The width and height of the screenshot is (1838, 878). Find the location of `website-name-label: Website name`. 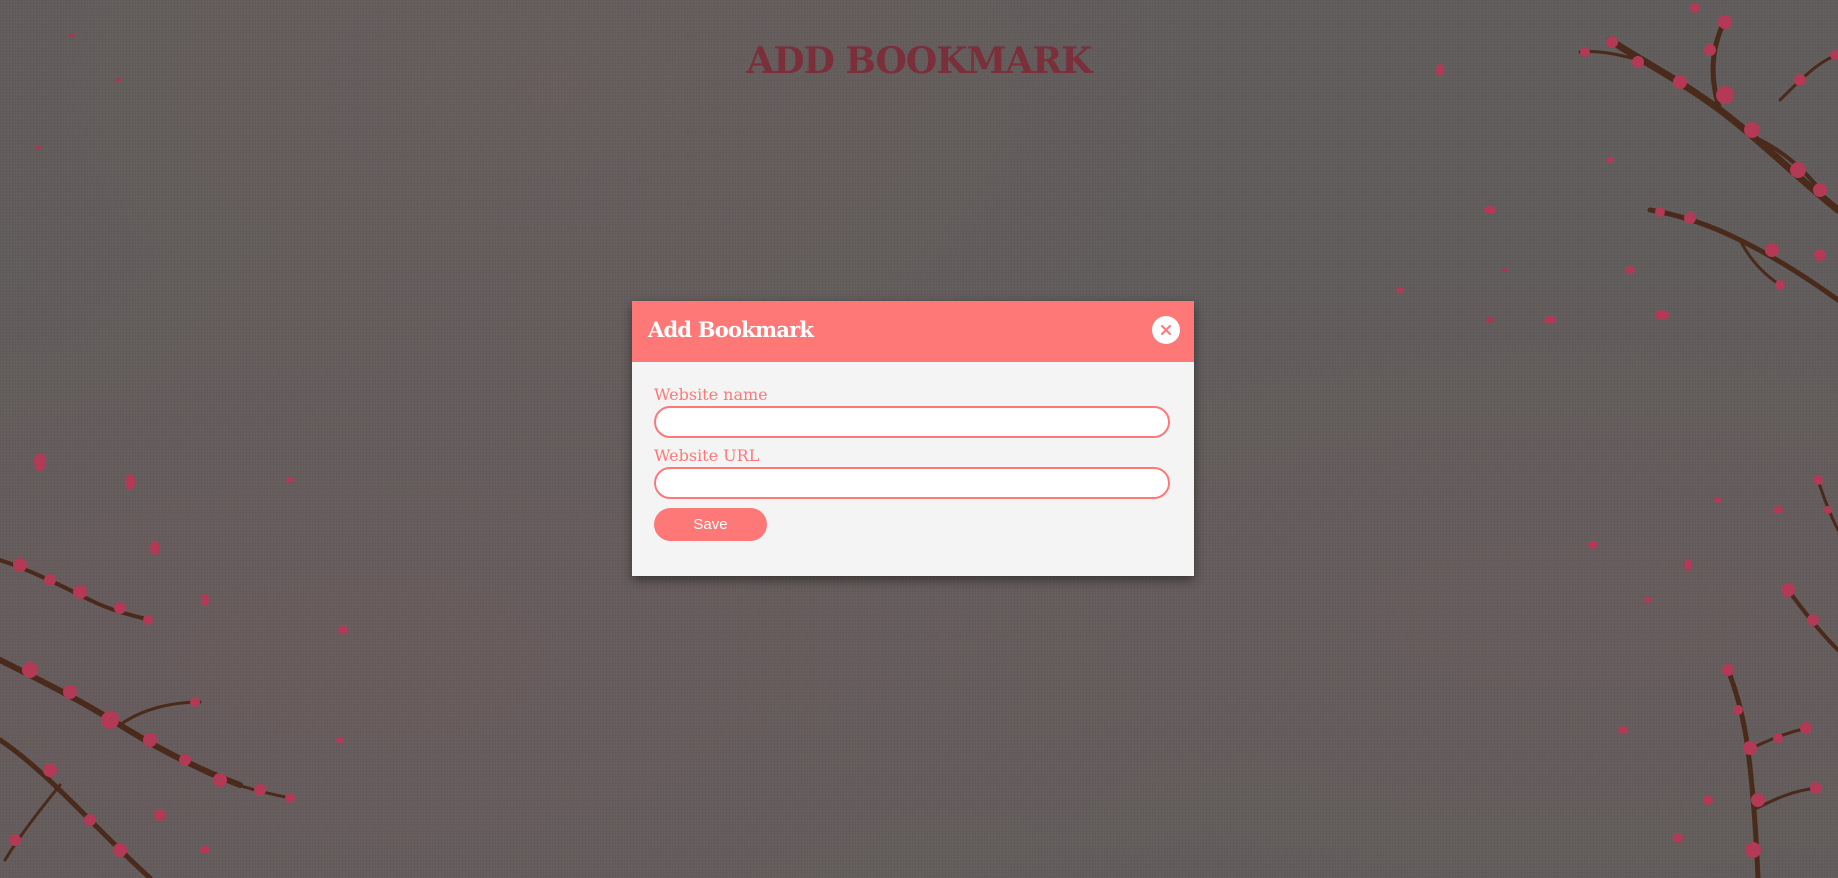

website-name-label: Website name is located at coordinates (711, 394).